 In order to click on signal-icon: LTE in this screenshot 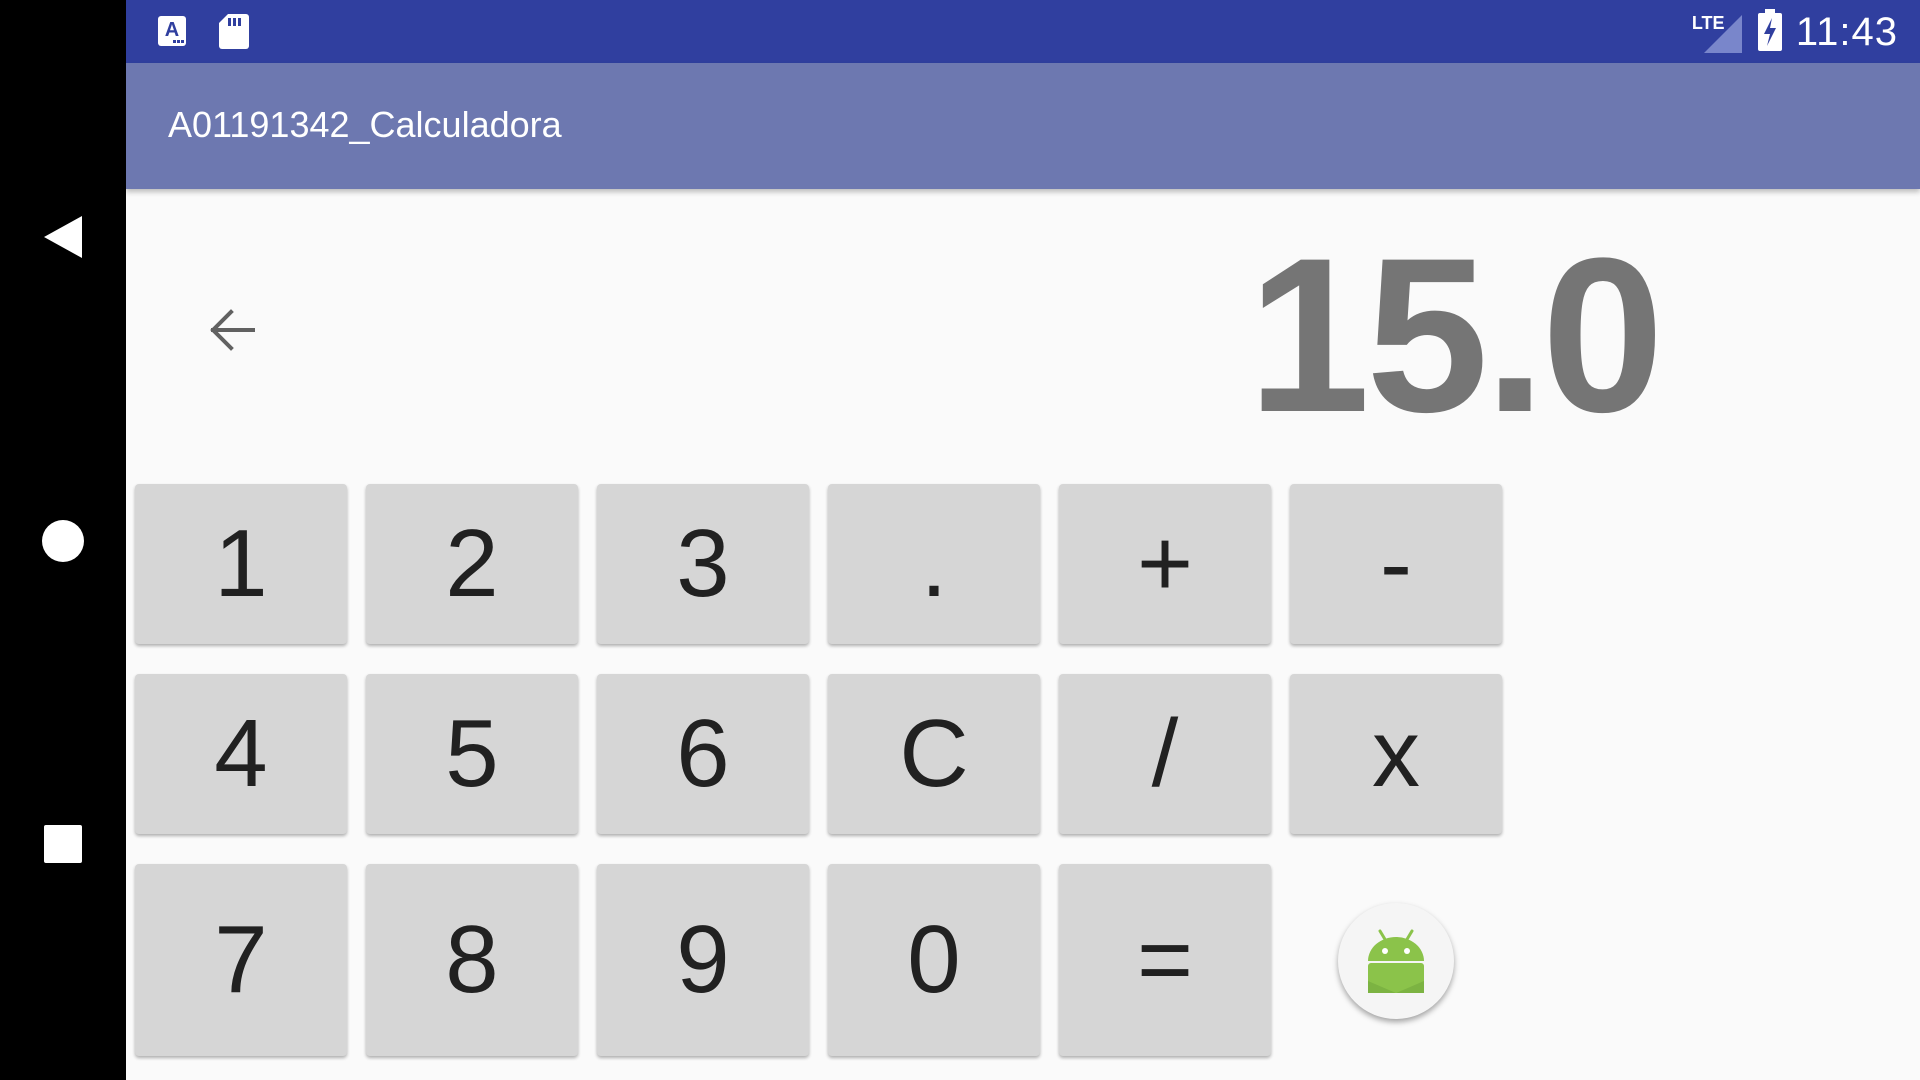, I will do `click(1718, 33)`.